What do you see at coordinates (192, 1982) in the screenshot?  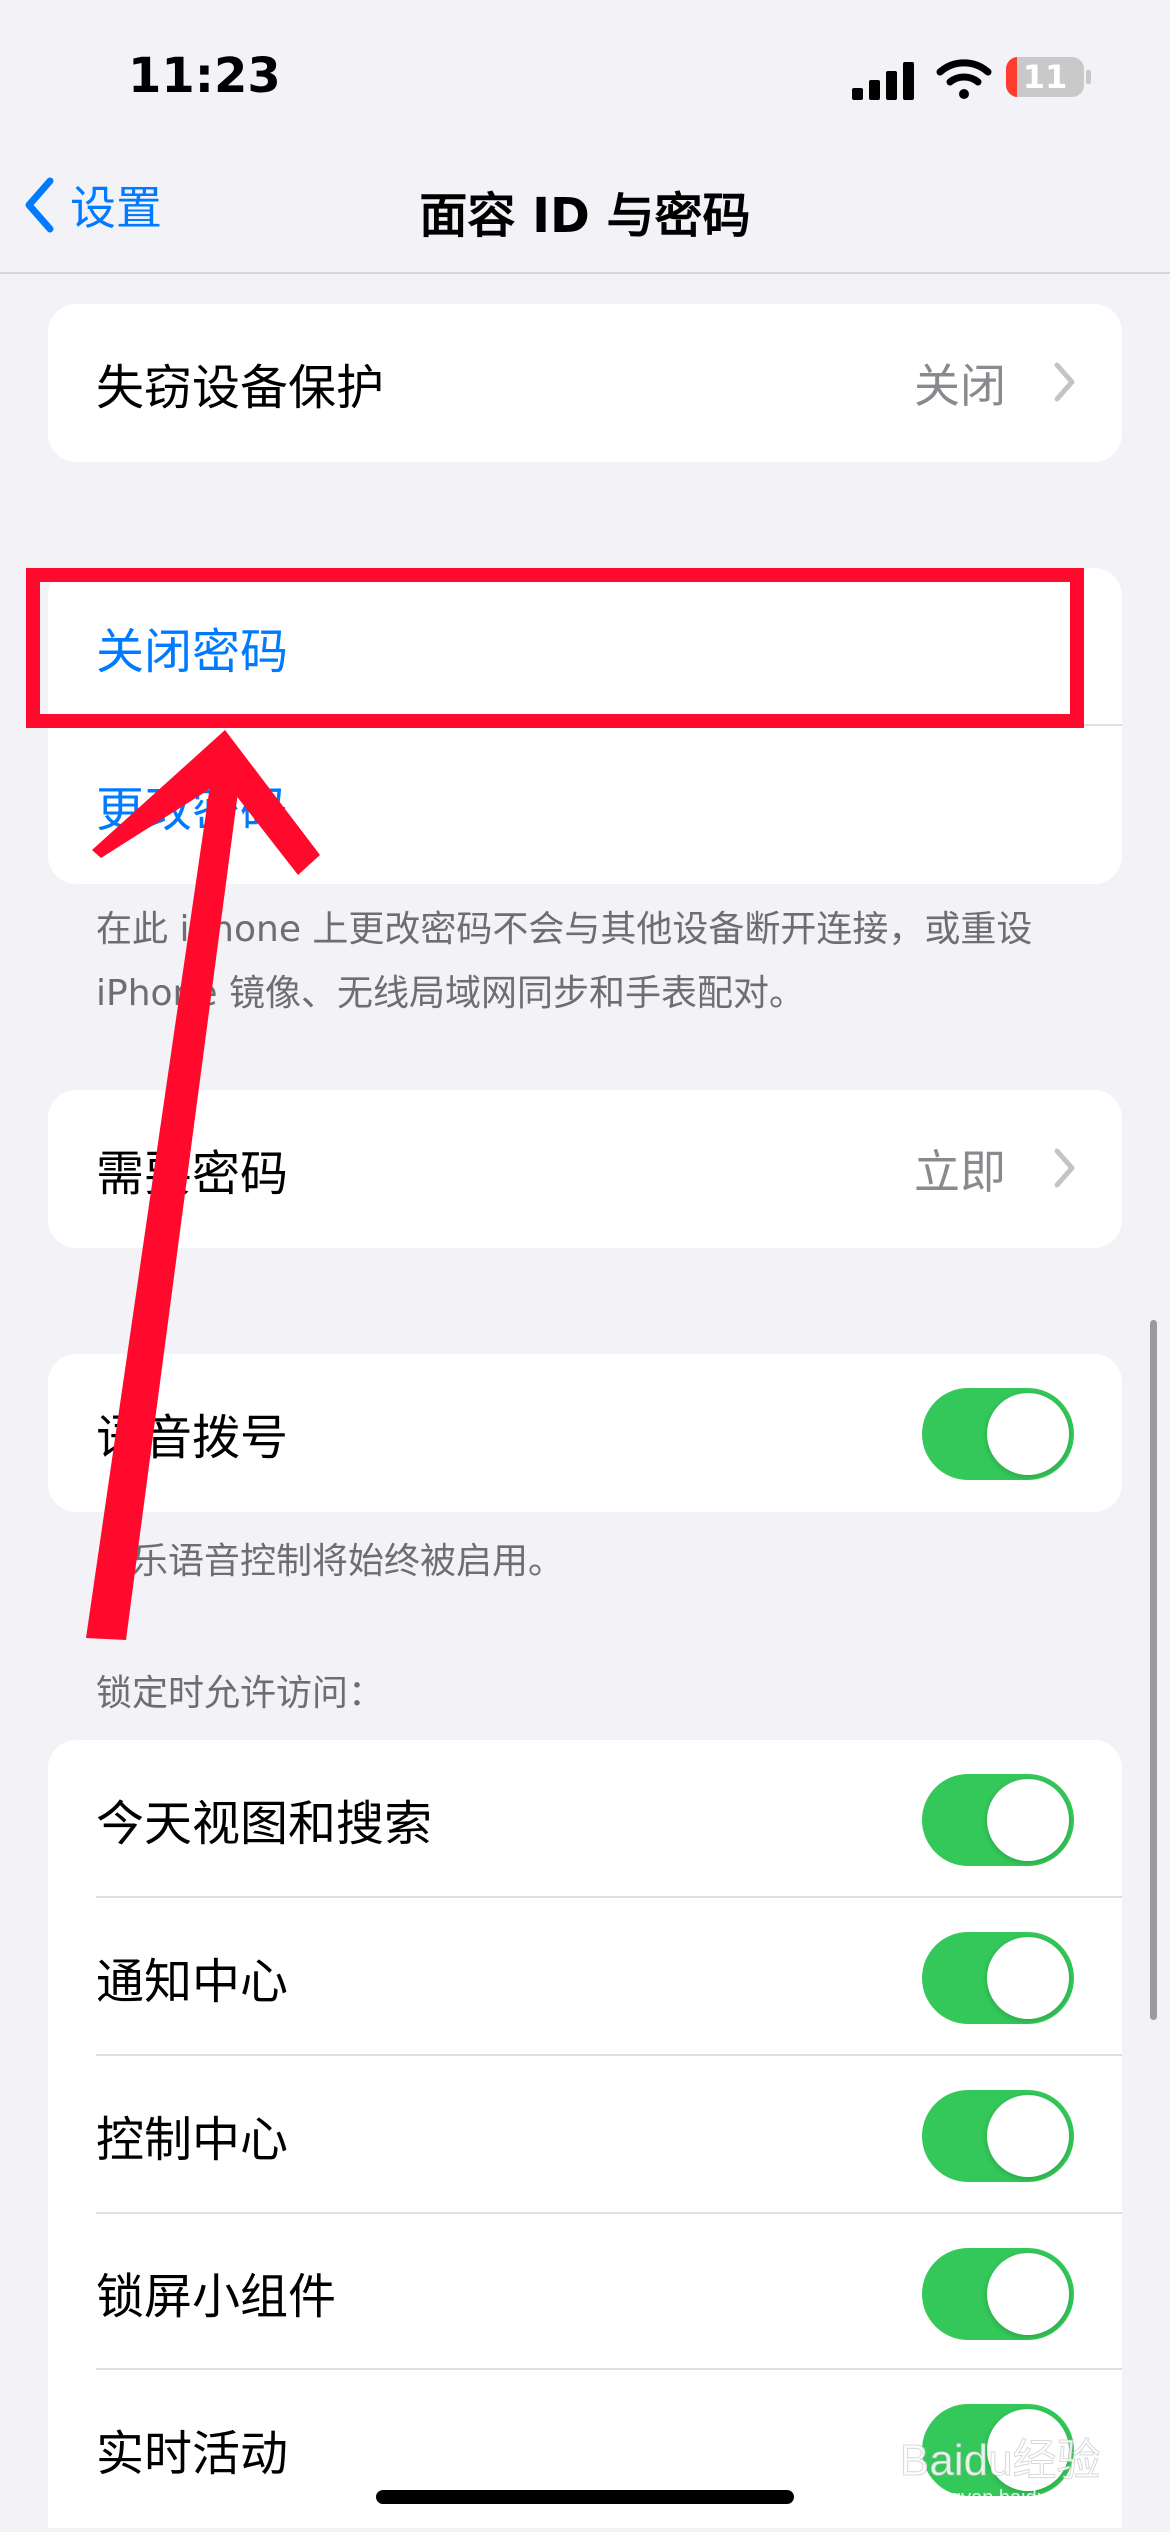 I see `locked-access-label: 通知中心` at bounding box center [192, 1982].